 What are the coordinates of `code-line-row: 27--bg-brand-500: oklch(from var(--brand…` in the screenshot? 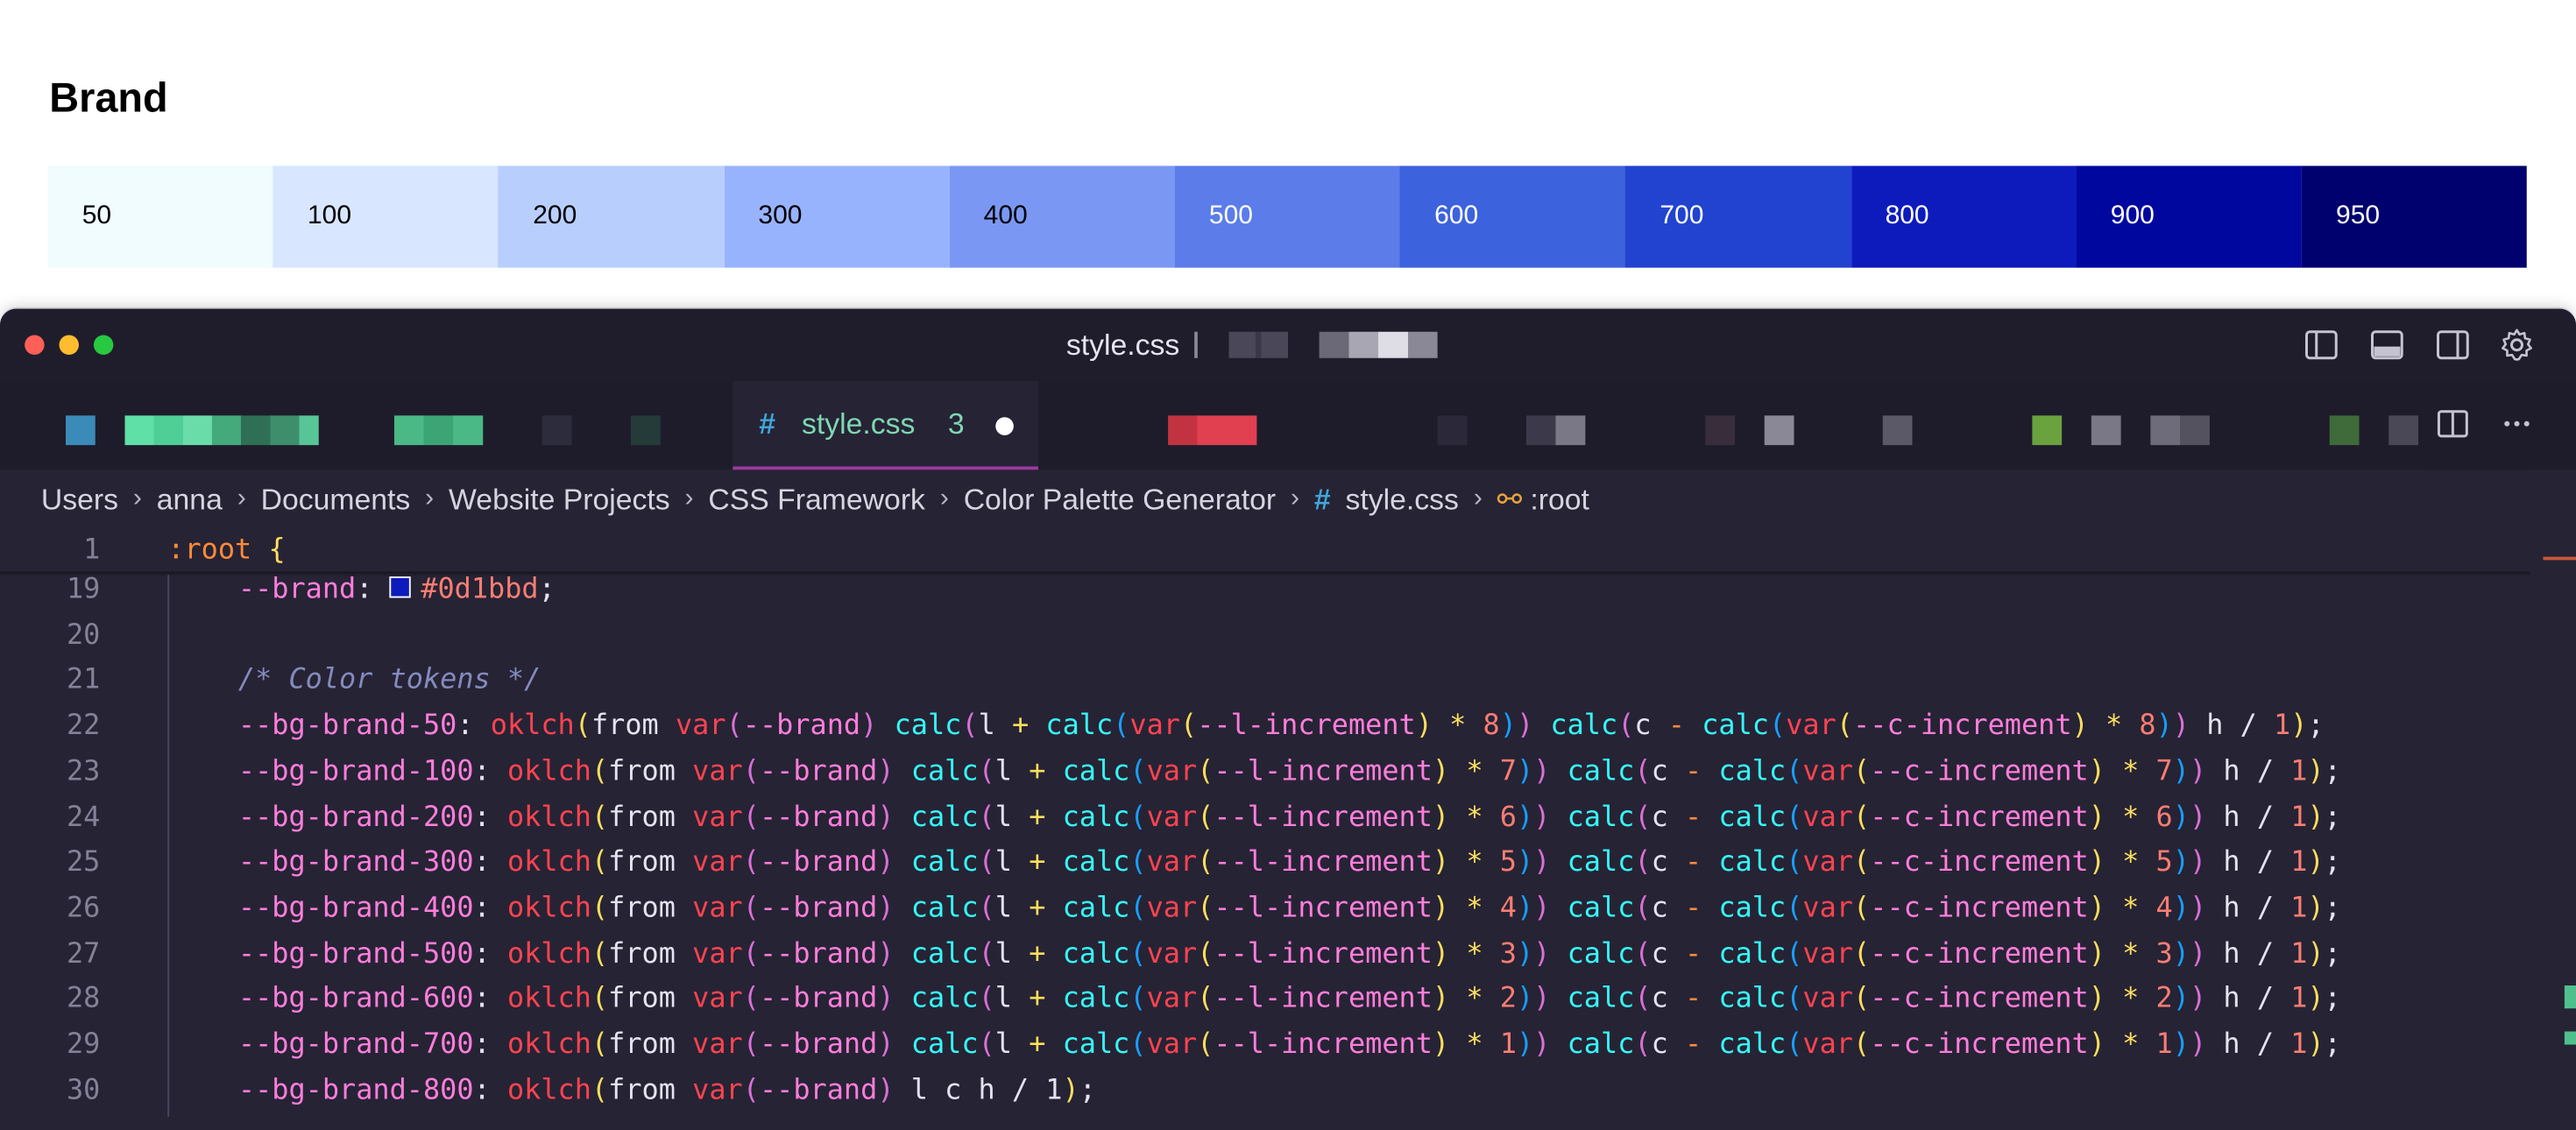 It's located at (1265, 953).